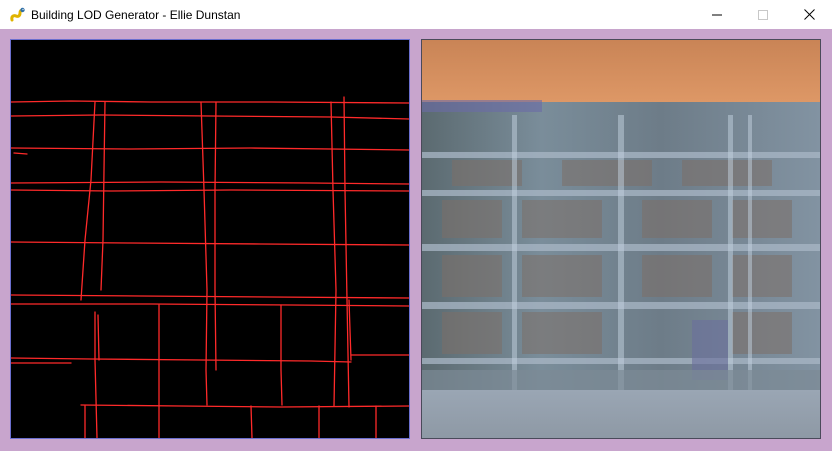 The height and width of the screenshot is (451, 832). I want to click on window-controls, so click(763, 14).